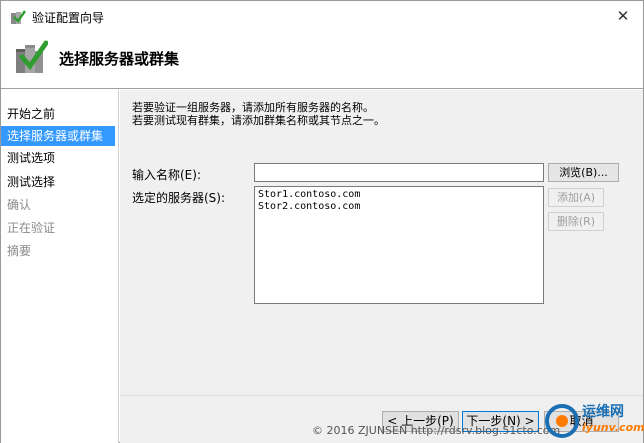 The width and height of the screenshot is (644, 443). Describe the element at coordinates (322, 16) in the screenshot. I see `title-bar: 验证配置向导 ✕` at that location.